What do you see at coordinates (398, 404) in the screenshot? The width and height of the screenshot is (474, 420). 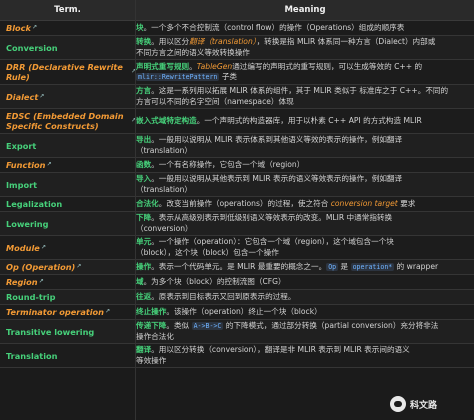 I see `wechat-icon` at bounding box center [398, 404].